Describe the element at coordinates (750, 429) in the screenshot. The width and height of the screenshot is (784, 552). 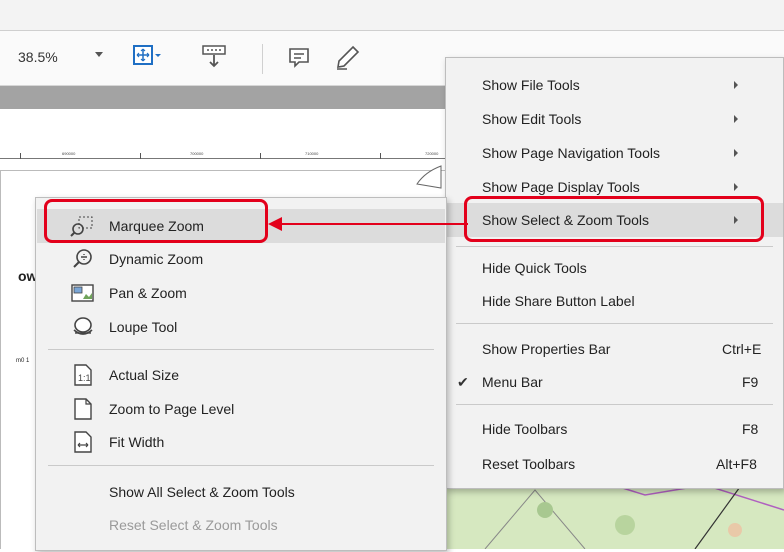
I see `menu-item-shortcut: F8` at that location.